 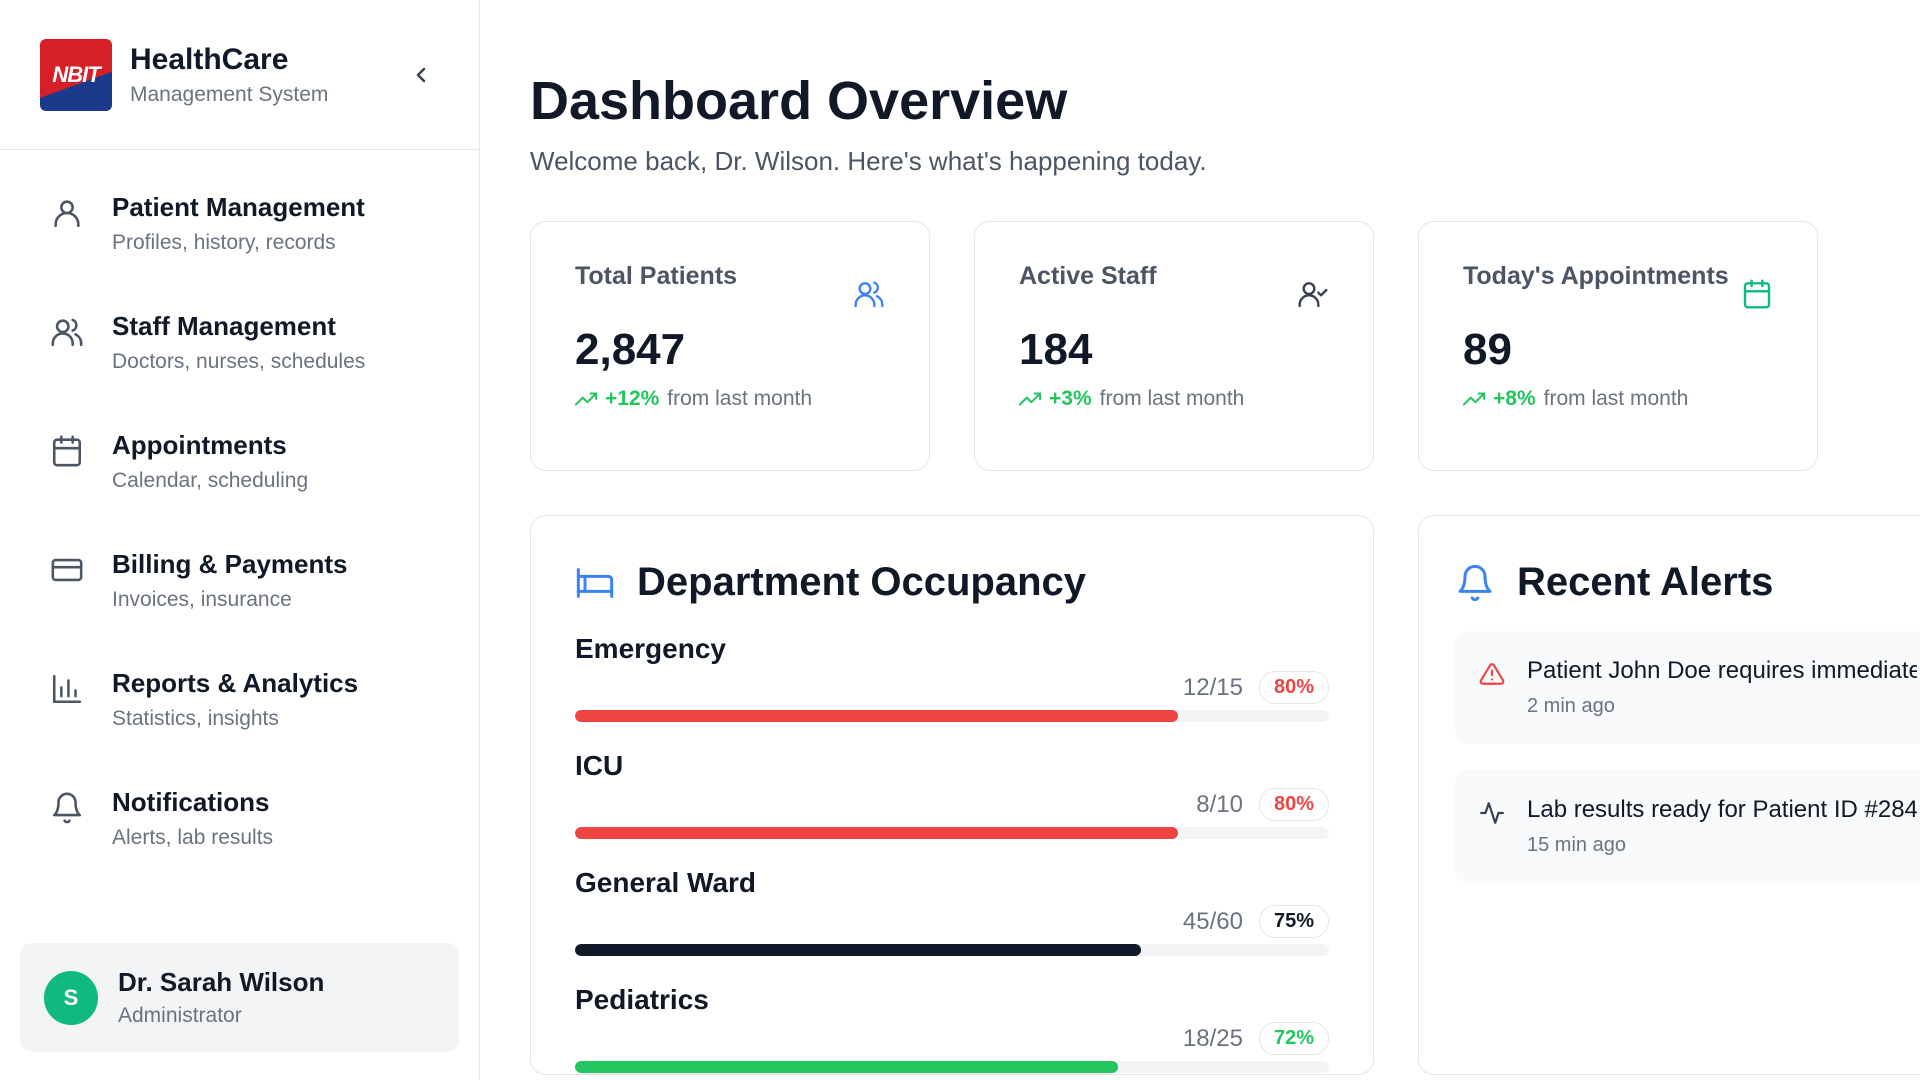 What do you see at coordinates (666, 882) in the screenshot?
I see `department-name: General Ward` at bounding box center [666, 882].